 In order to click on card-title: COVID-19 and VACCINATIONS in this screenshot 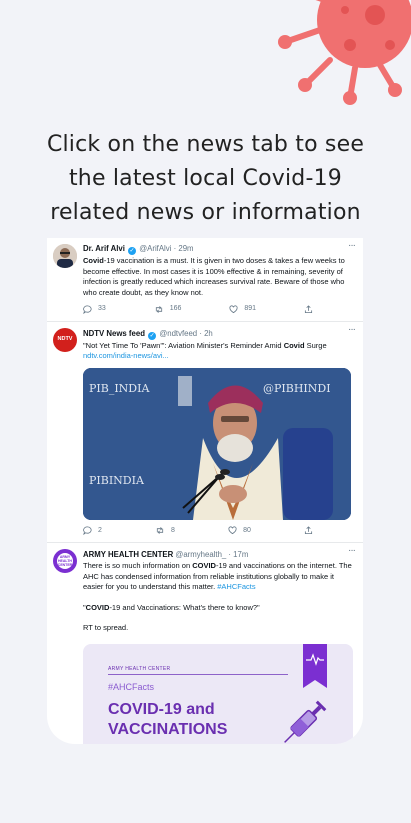, I will do `click(167, 720)`.